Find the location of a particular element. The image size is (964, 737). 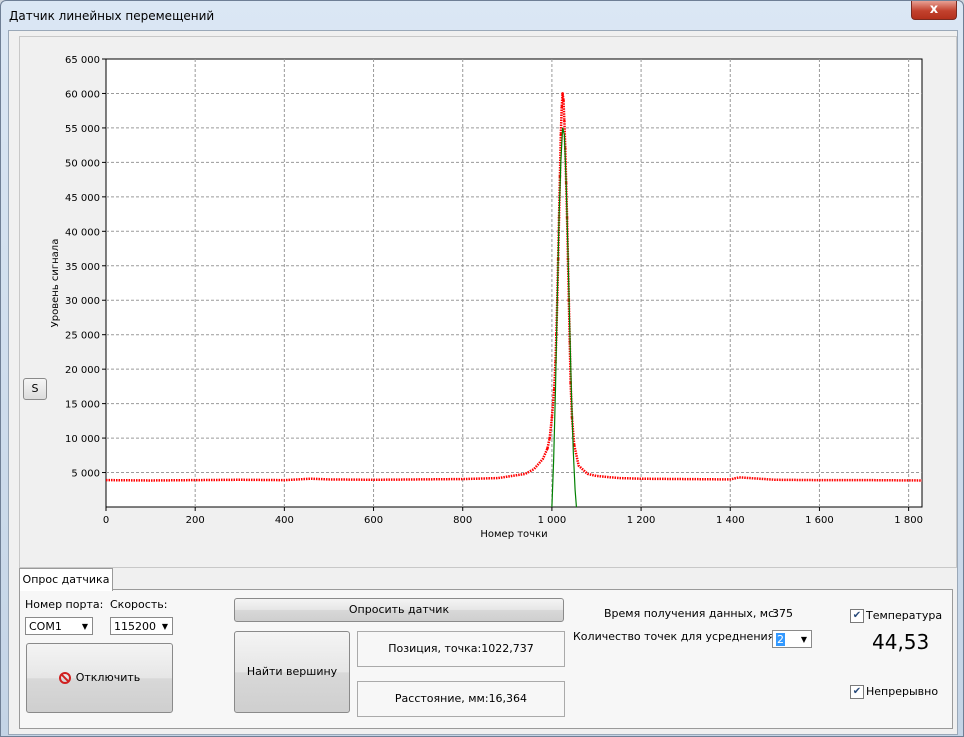

distance-value: 16,364 is located at coordinates (508, 698).